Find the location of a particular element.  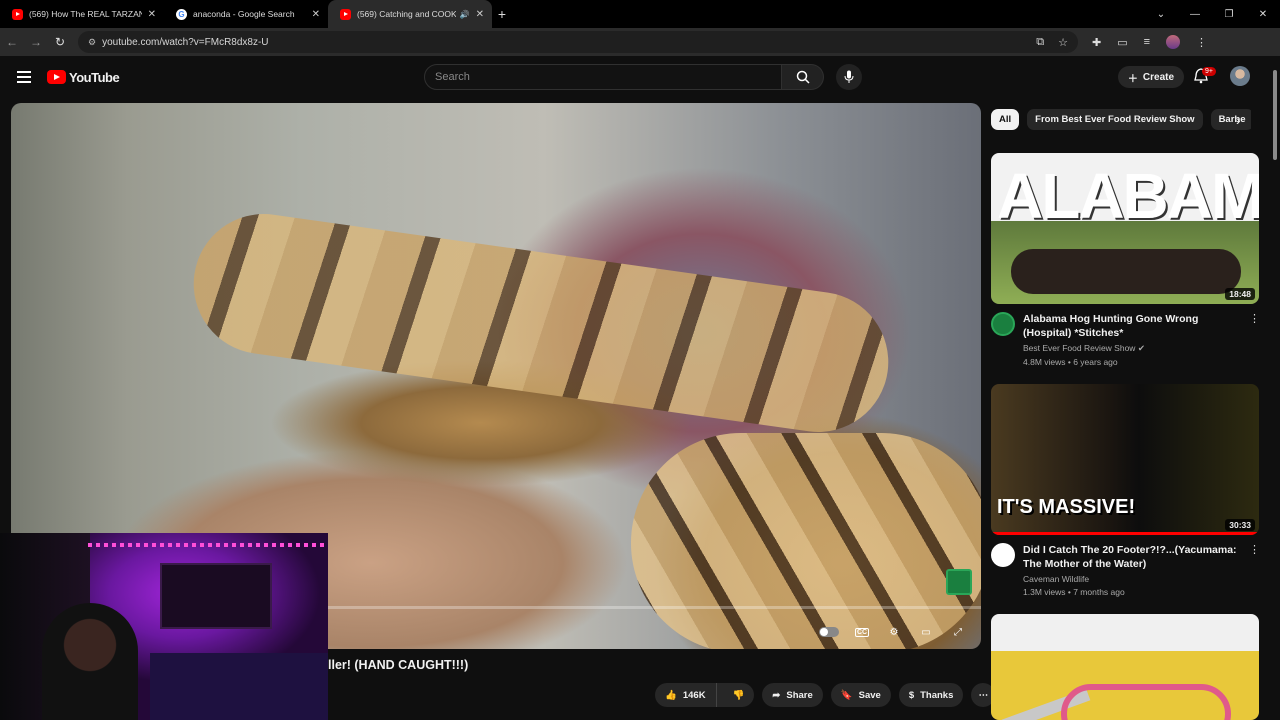

video-thumbnail: IT'S MASSIVE! 30:33 is located at coordinates (1125, 459).